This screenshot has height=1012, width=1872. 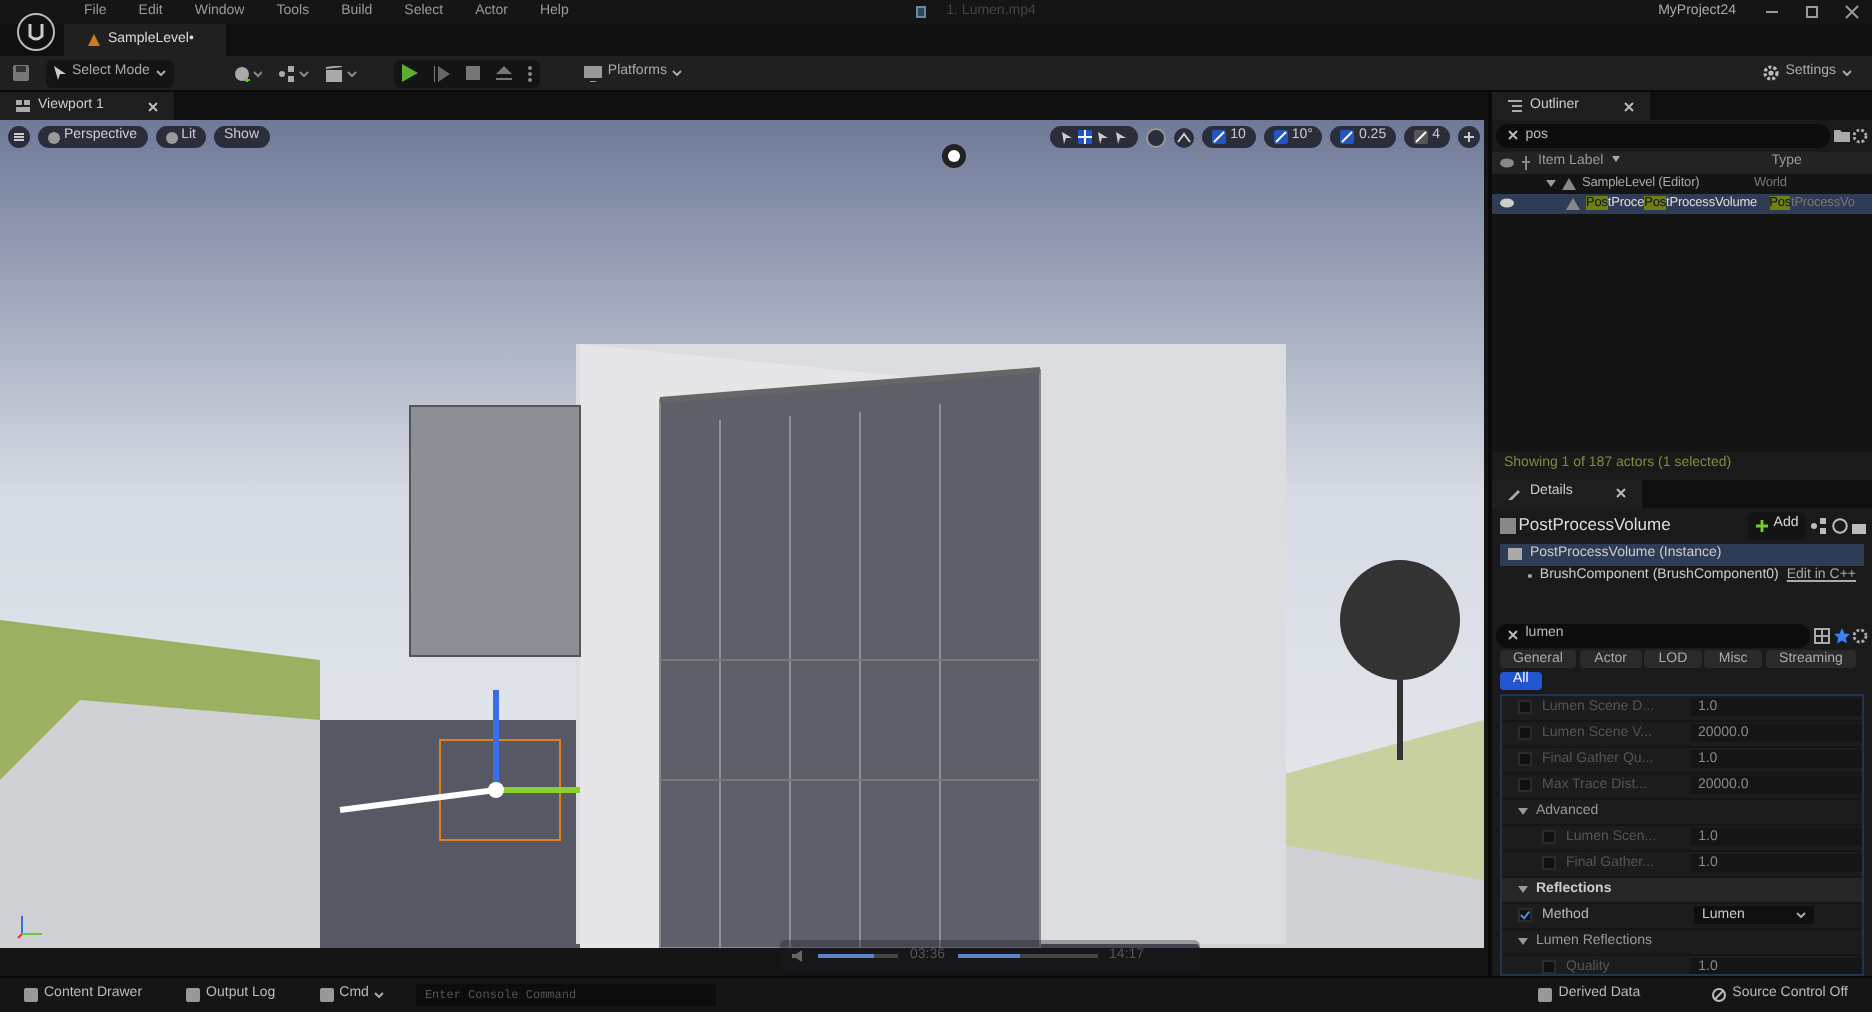 I want to click on folder-icon, so click(x=1841, y=135).